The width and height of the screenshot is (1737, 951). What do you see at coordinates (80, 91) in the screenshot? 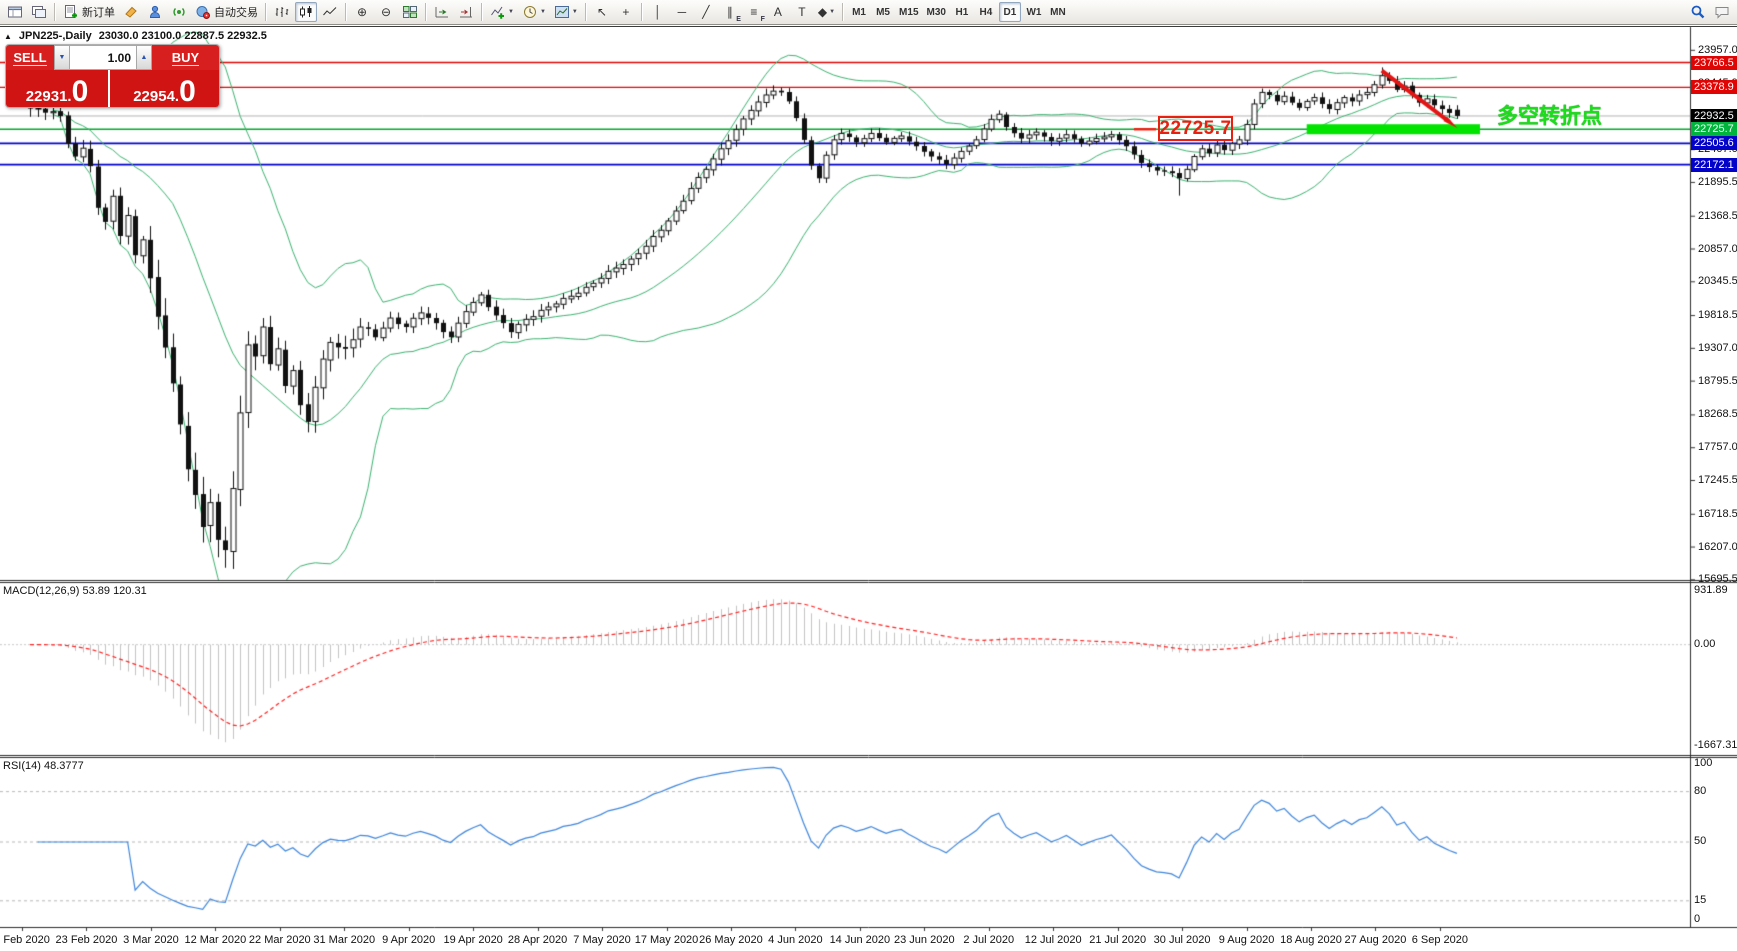
I see `sell-price-big-digit: 0` at bounding box center [80, 91].